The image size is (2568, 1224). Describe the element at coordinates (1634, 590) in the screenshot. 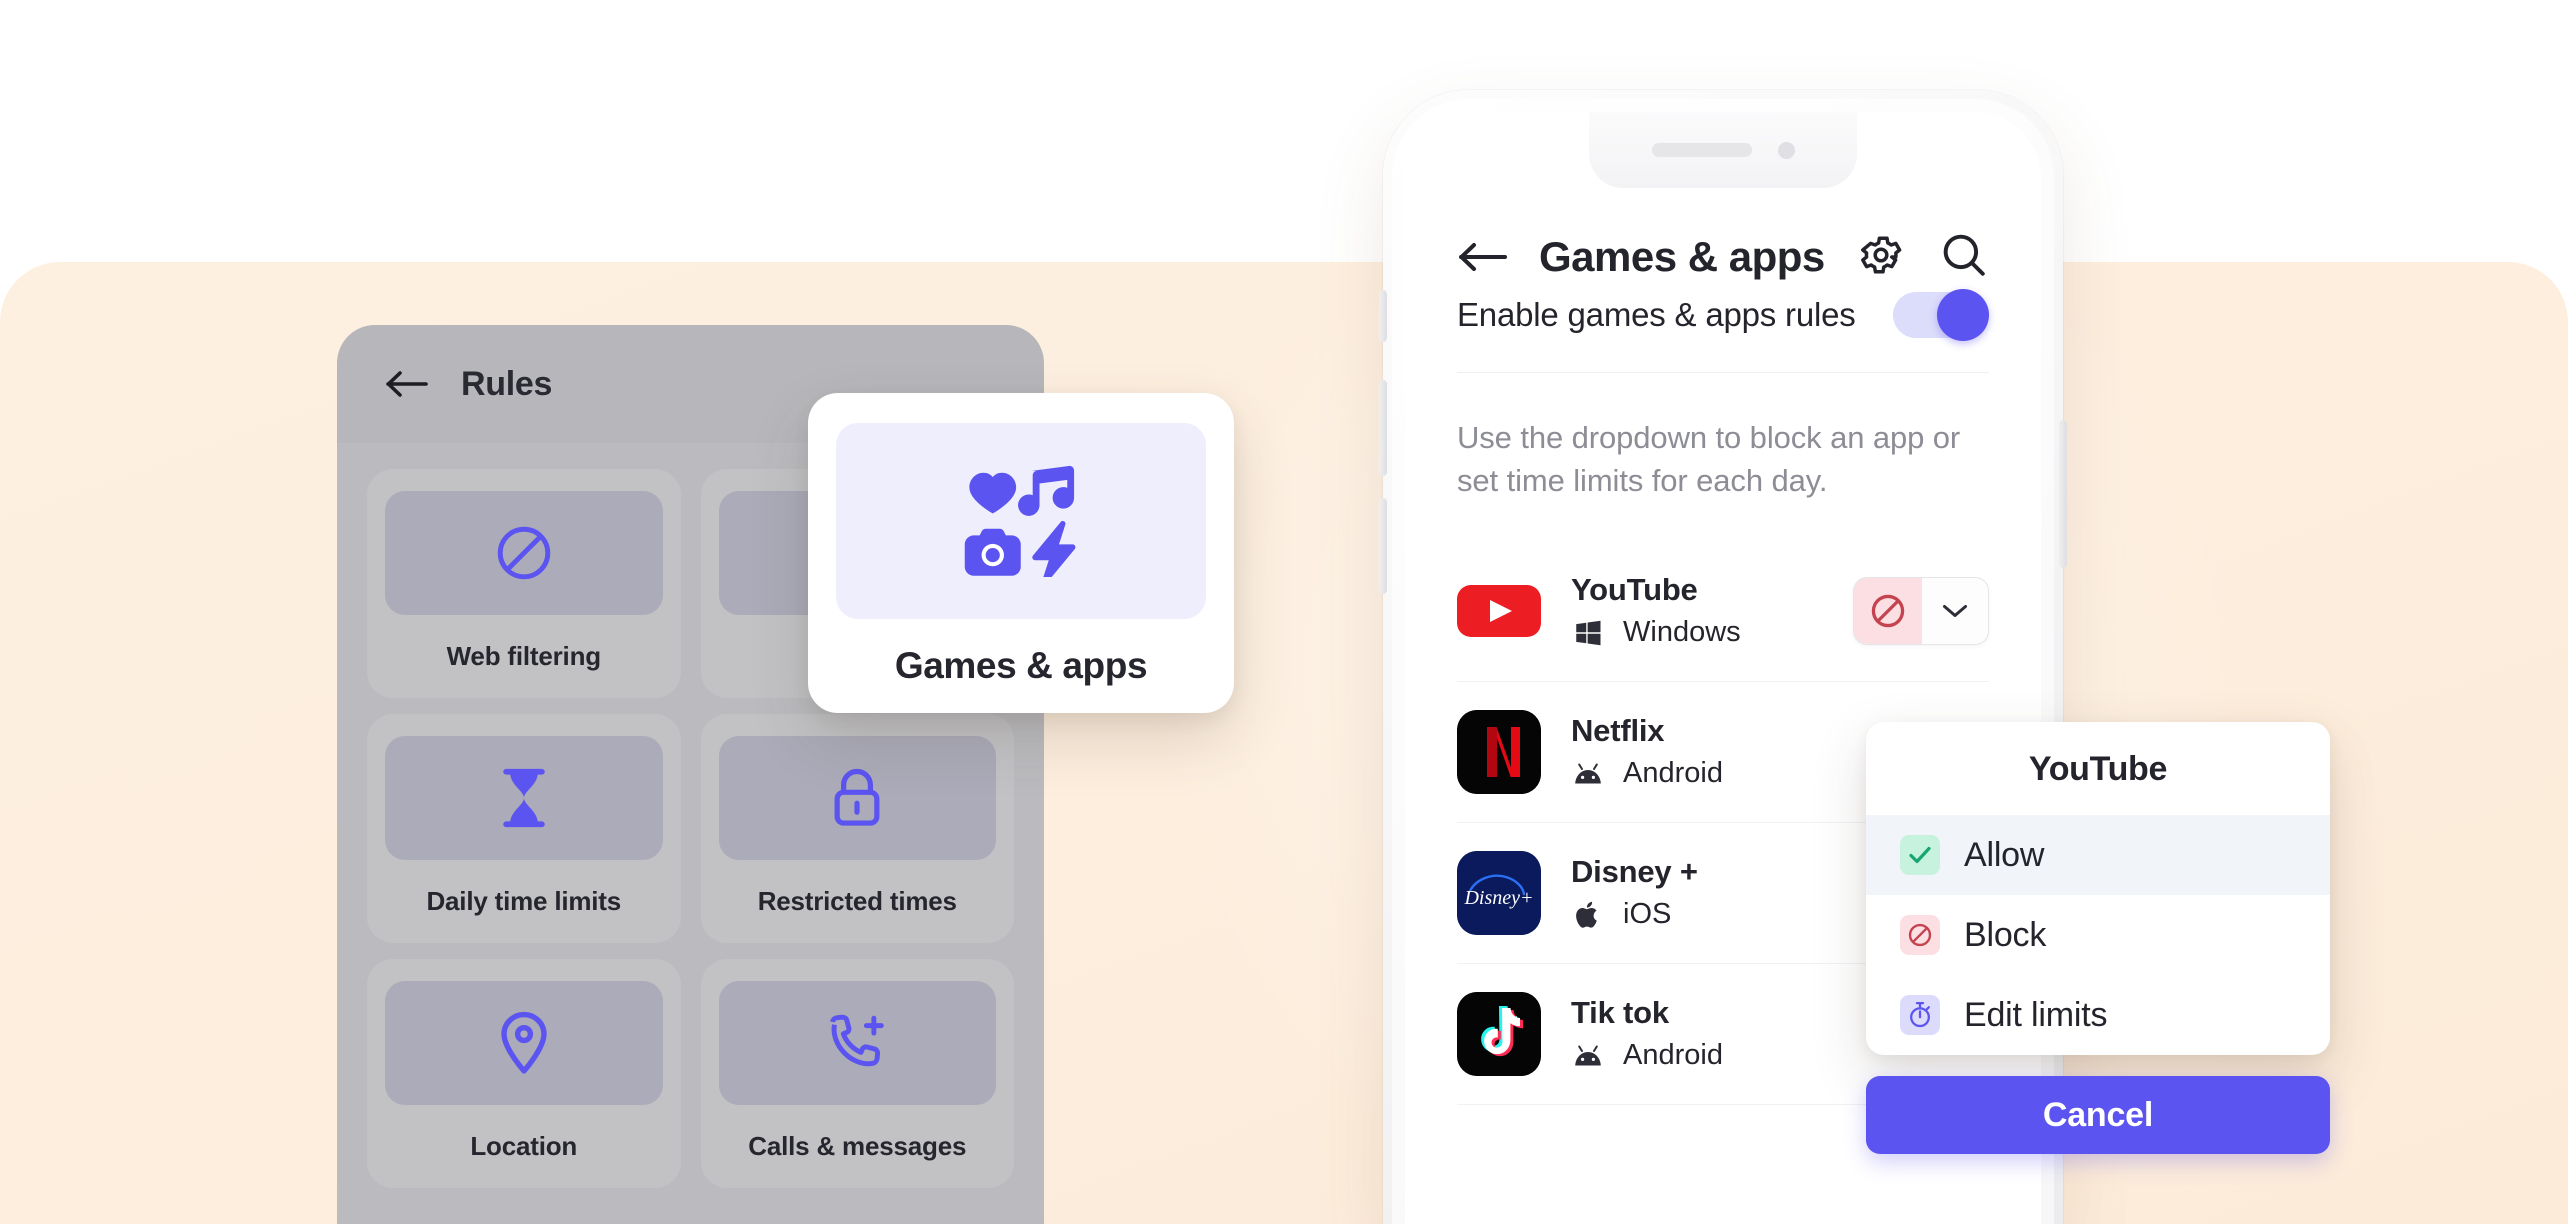

I see `app-name: YouTube` at that location.